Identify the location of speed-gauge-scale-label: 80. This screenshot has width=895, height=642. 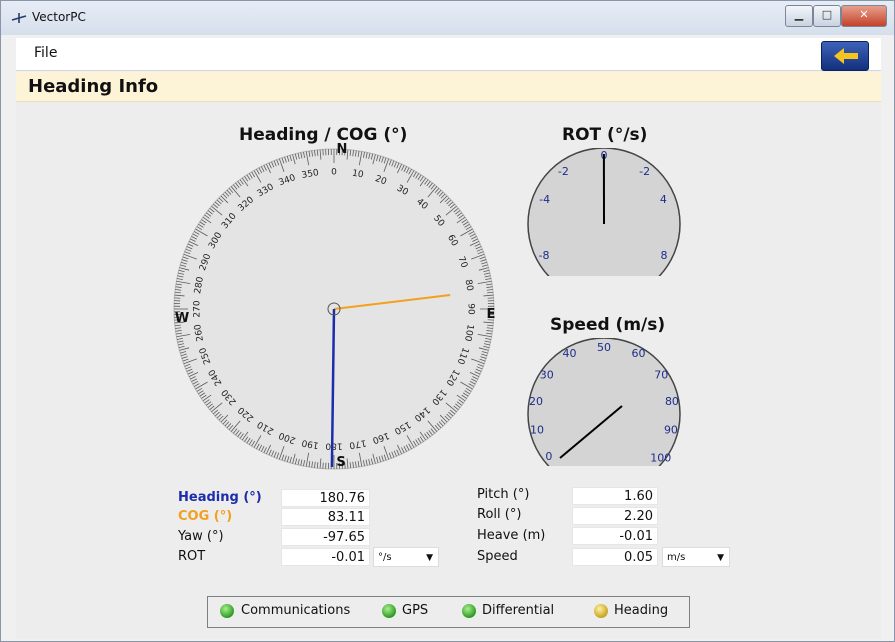
(672, 401).